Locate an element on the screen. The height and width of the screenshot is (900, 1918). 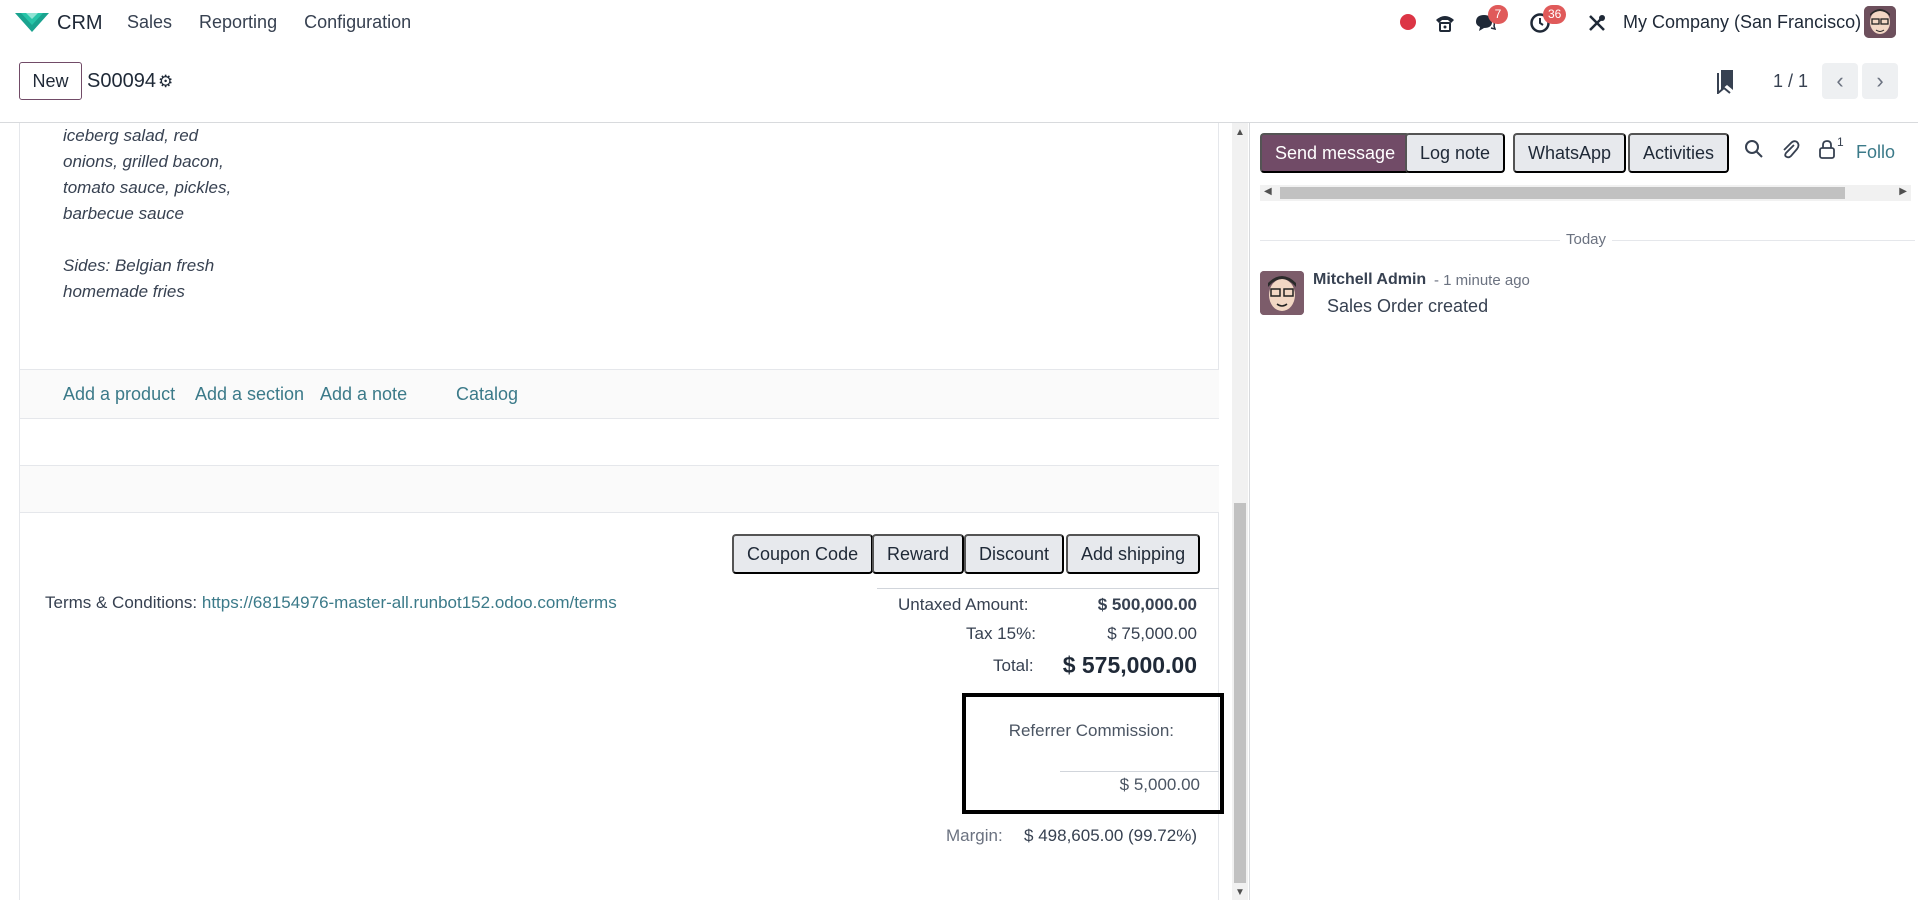
reward-button: Reward is located at coordinates (918, 554).